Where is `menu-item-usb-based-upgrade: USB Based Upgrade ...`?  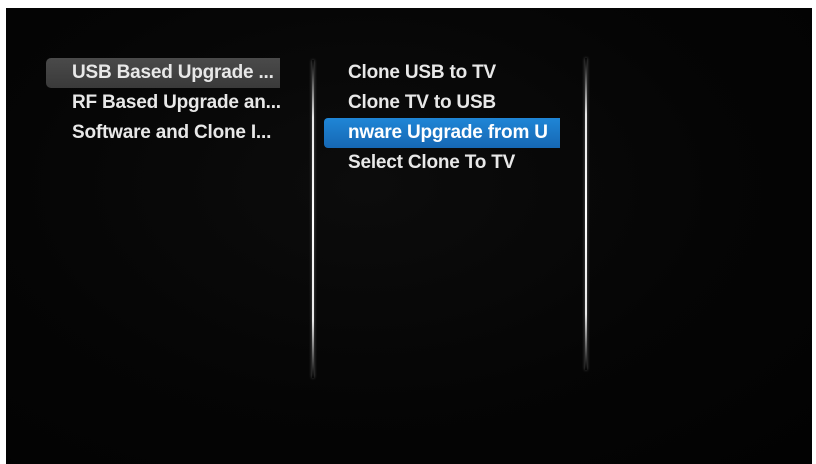
menu-item-usb-based-upgrade: USB Based Upgrade ... is located at coordinates (163, 73).